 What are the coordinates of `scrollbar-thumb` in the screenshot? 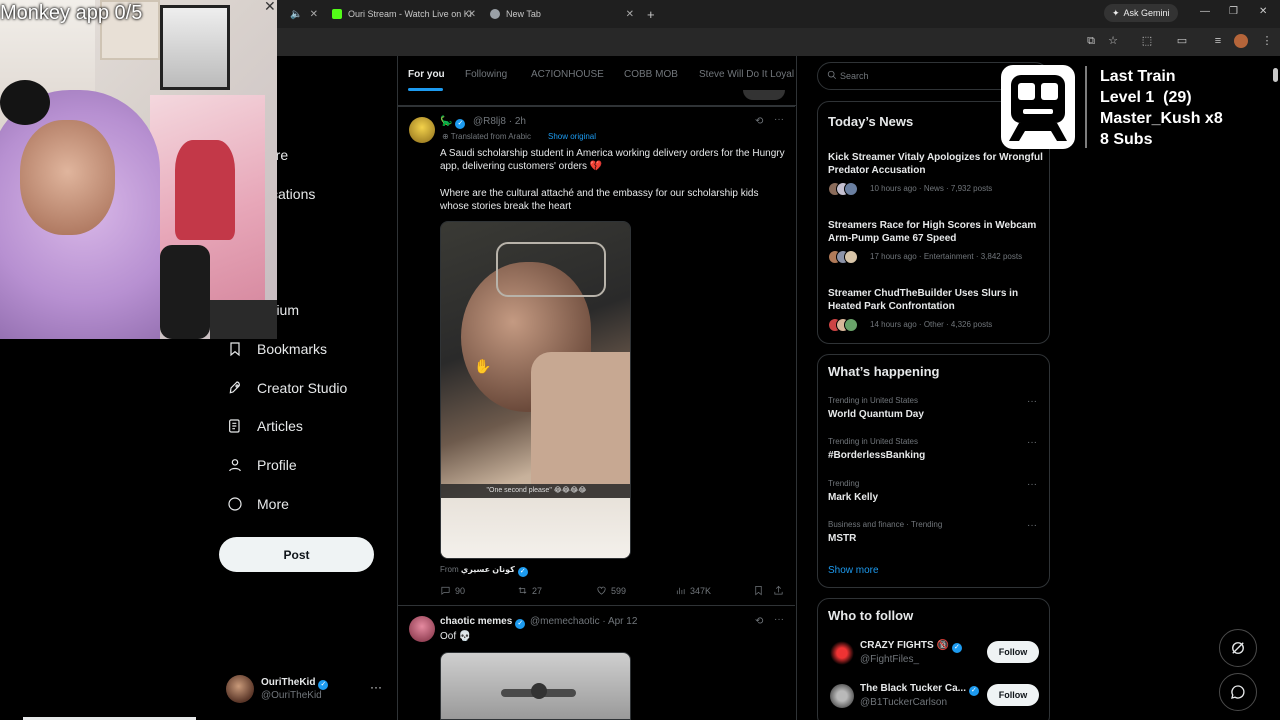 It's located at (1275, 75).